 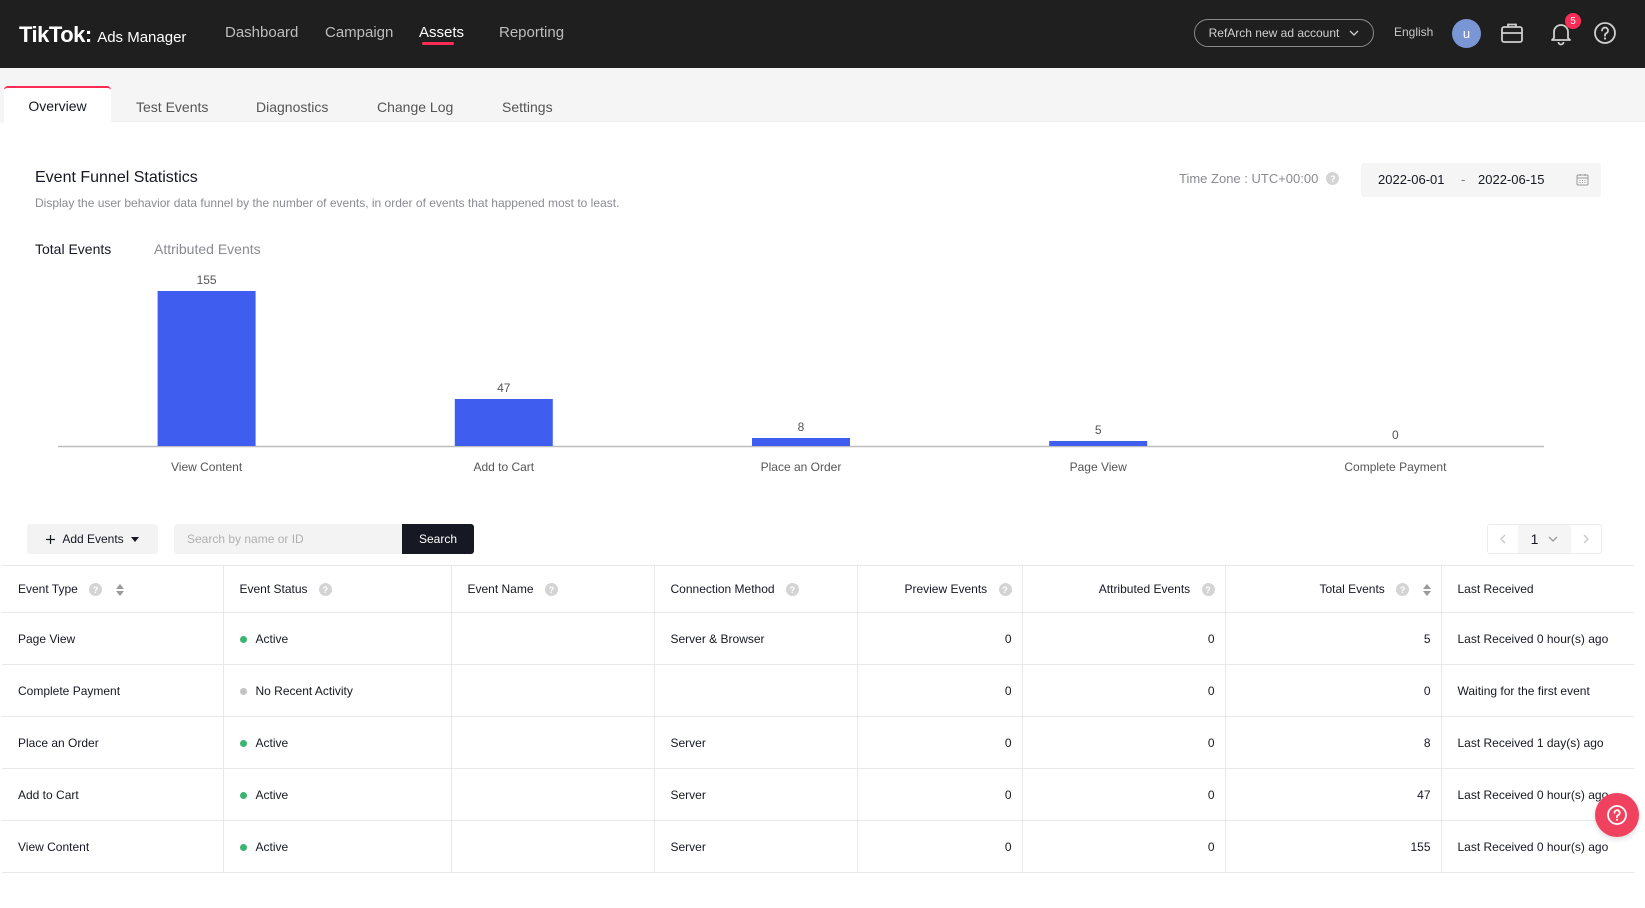 I want to click on date-end: 2022-06-15, so click(x=1511, y=179).